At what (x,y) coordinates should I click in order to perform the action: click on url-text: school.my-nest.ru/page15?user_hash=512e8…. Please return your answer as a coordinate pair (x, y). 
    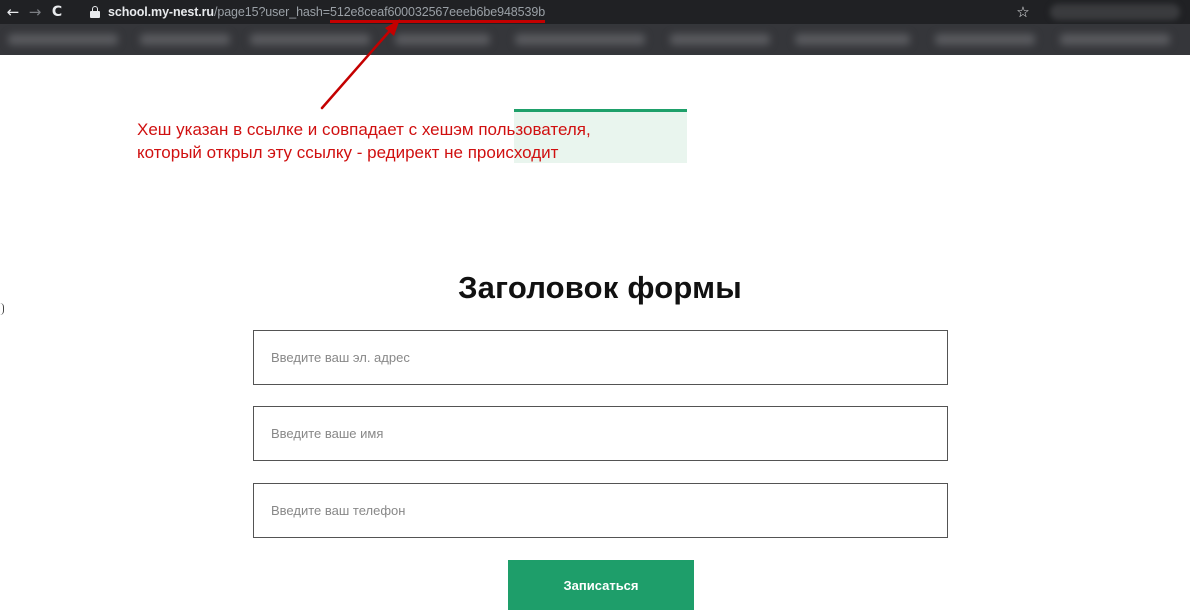
    Looking at the image, I should click on (327, 14).